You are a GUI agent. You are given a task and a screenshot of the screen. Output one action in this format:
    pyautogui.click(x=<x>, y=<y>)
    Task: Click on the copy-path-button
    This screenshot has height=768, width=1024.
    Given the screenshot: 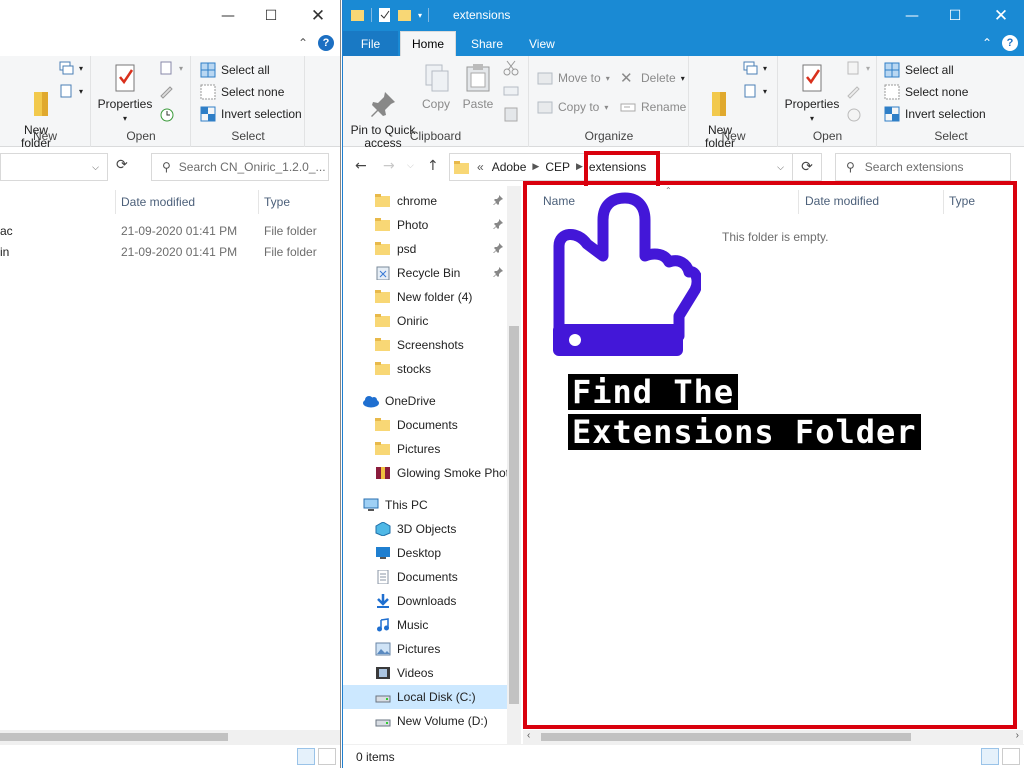 What is the action you would take?
    pyautogui.click(x=511, y=91)
    